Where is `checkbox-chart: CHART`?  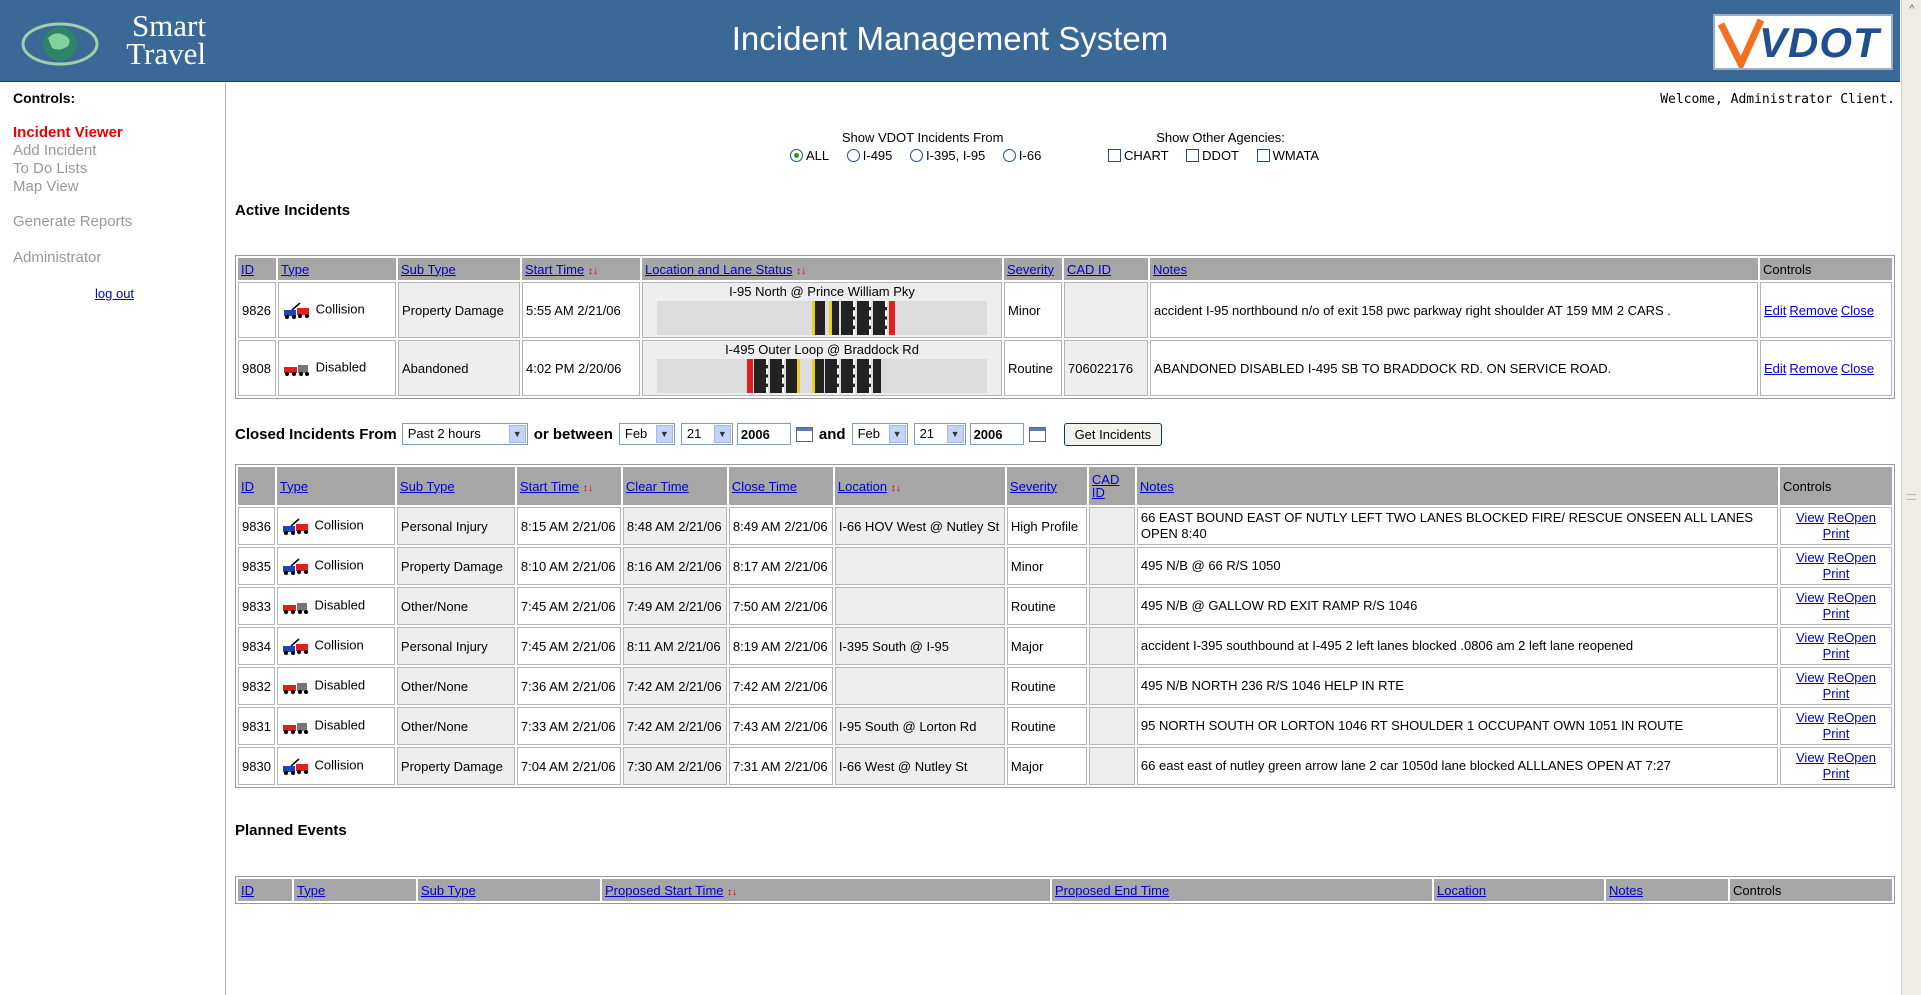
checkbox-chart: CHART is located at coordinates (1138, 155).